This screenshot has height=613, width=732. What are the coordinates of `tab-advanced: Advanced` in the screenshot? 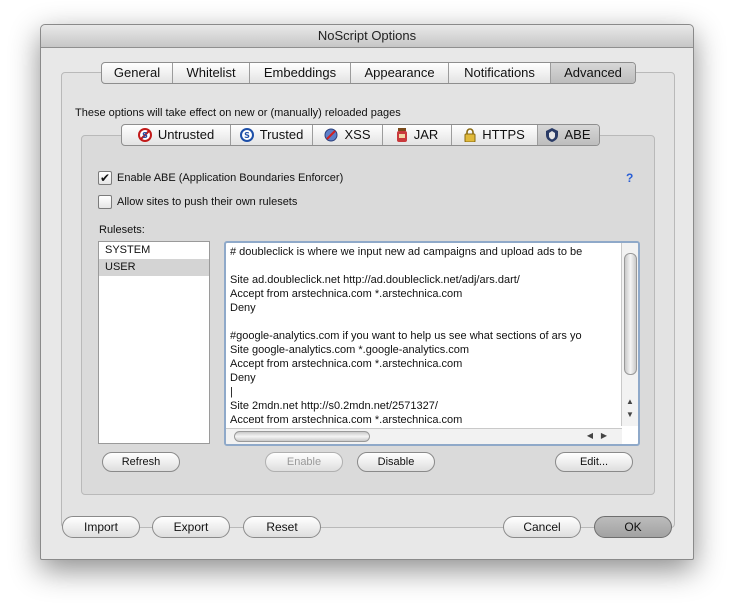 It's located at (593, 73).